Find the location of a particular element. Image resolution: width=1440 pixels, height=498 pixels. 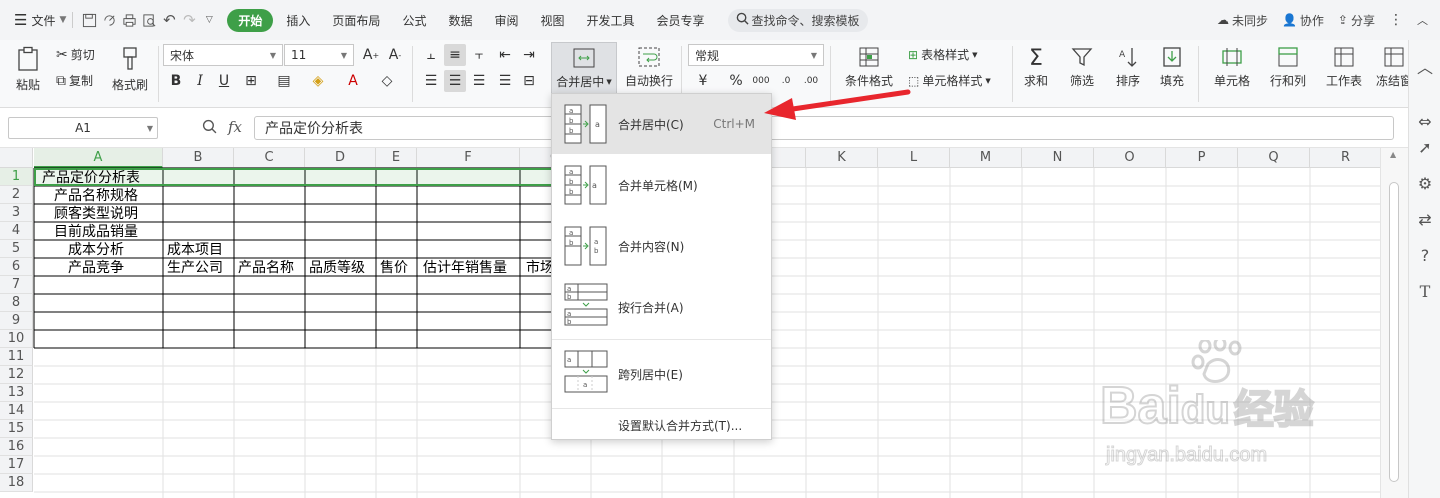

align-bottom-icon: ⫟ is located at coordinates (479, 55).